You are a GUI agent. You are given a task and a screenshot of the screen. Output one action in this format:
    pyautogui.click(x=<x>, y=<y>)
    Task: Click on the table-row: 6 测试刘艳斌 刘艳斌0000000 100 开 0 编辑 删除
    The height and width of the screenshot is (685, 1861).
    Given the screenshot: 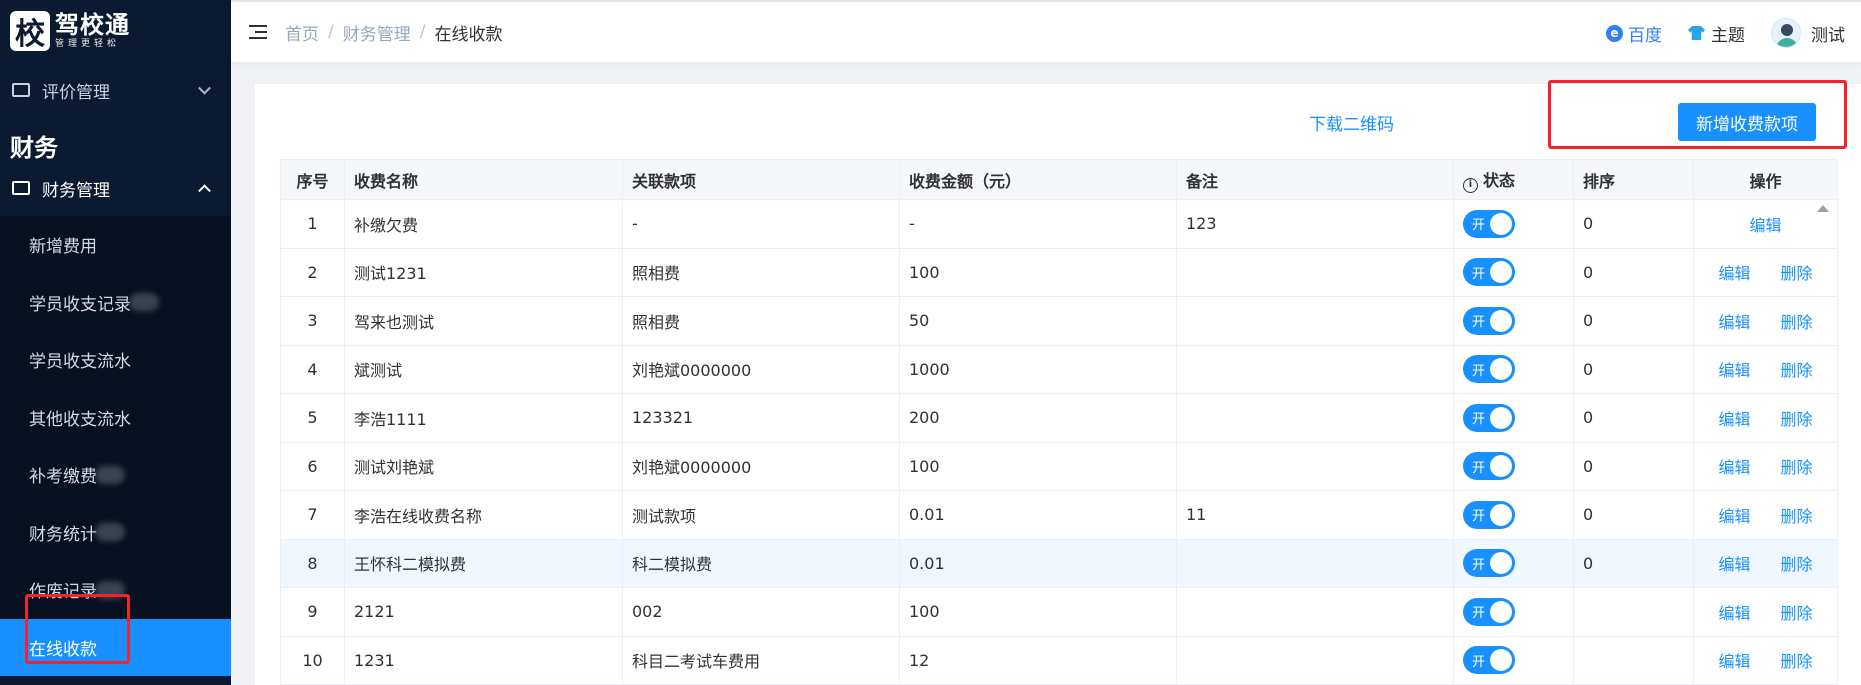 What is the action you would take?
    pyautogui.click(x=1059, y=466)
    